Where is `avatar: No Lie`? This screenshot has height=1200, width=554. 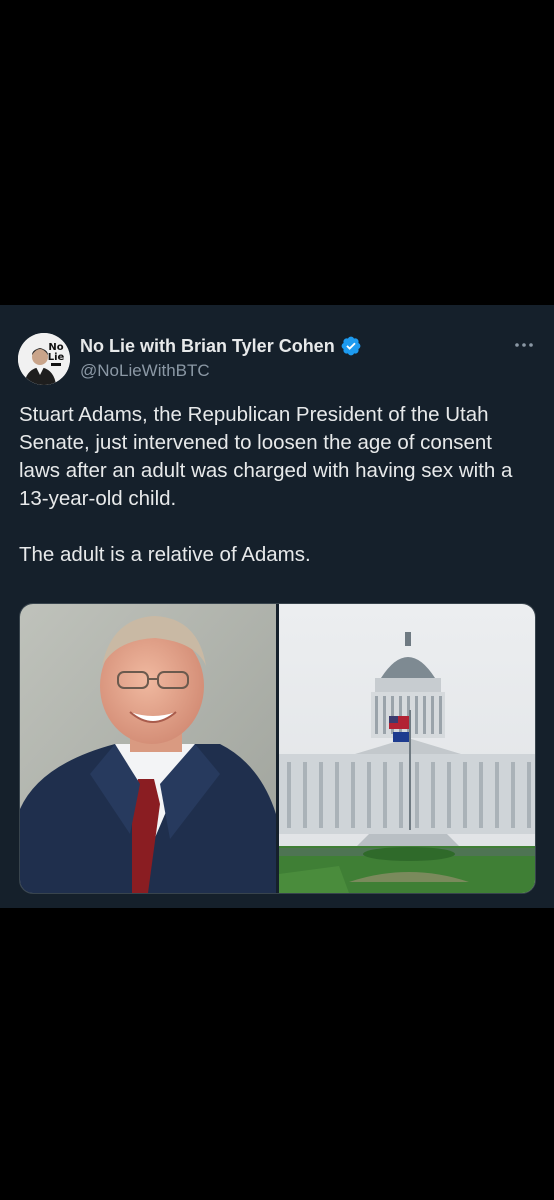 avatar: No Lie is located at coordinates (44, 359).